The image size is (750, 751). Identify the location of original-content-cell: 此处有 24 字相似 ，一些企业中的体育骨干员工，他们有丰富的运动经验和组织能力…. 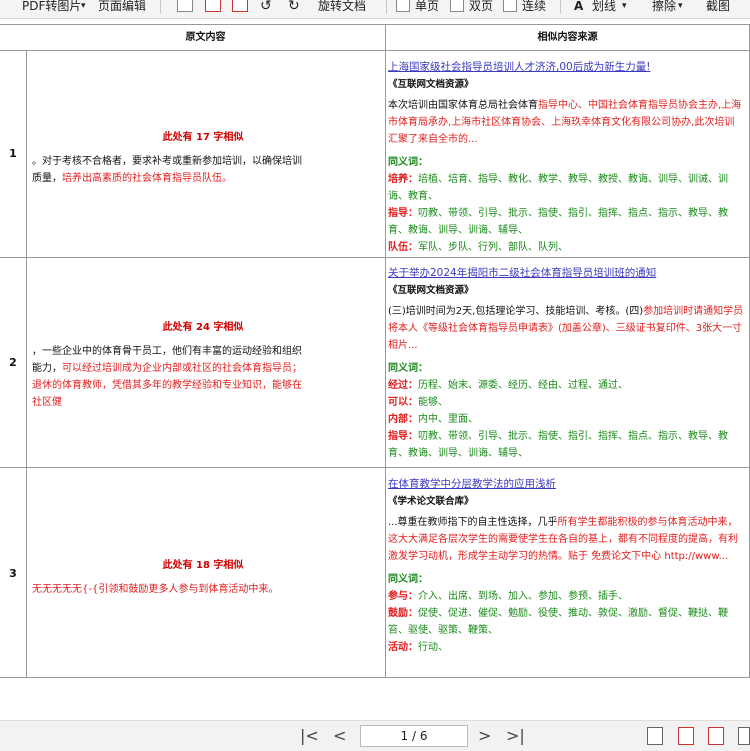
(203, 364).